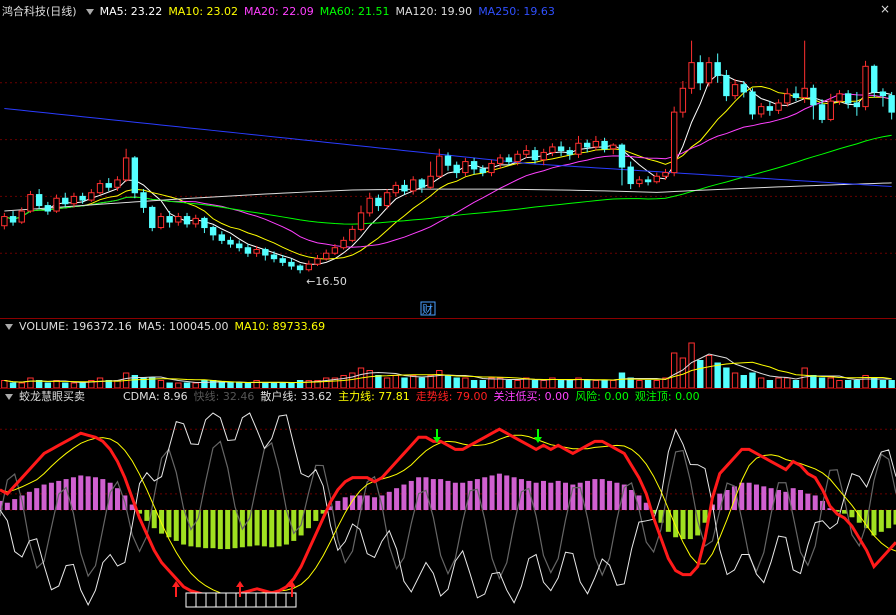 The height and width of the screenshot is (615, 896). What do you see at coordinates (155, 396) in the screenshot?
I see `indicator-label-0: CDMA: 8.96` at bounding box center [155, 396].